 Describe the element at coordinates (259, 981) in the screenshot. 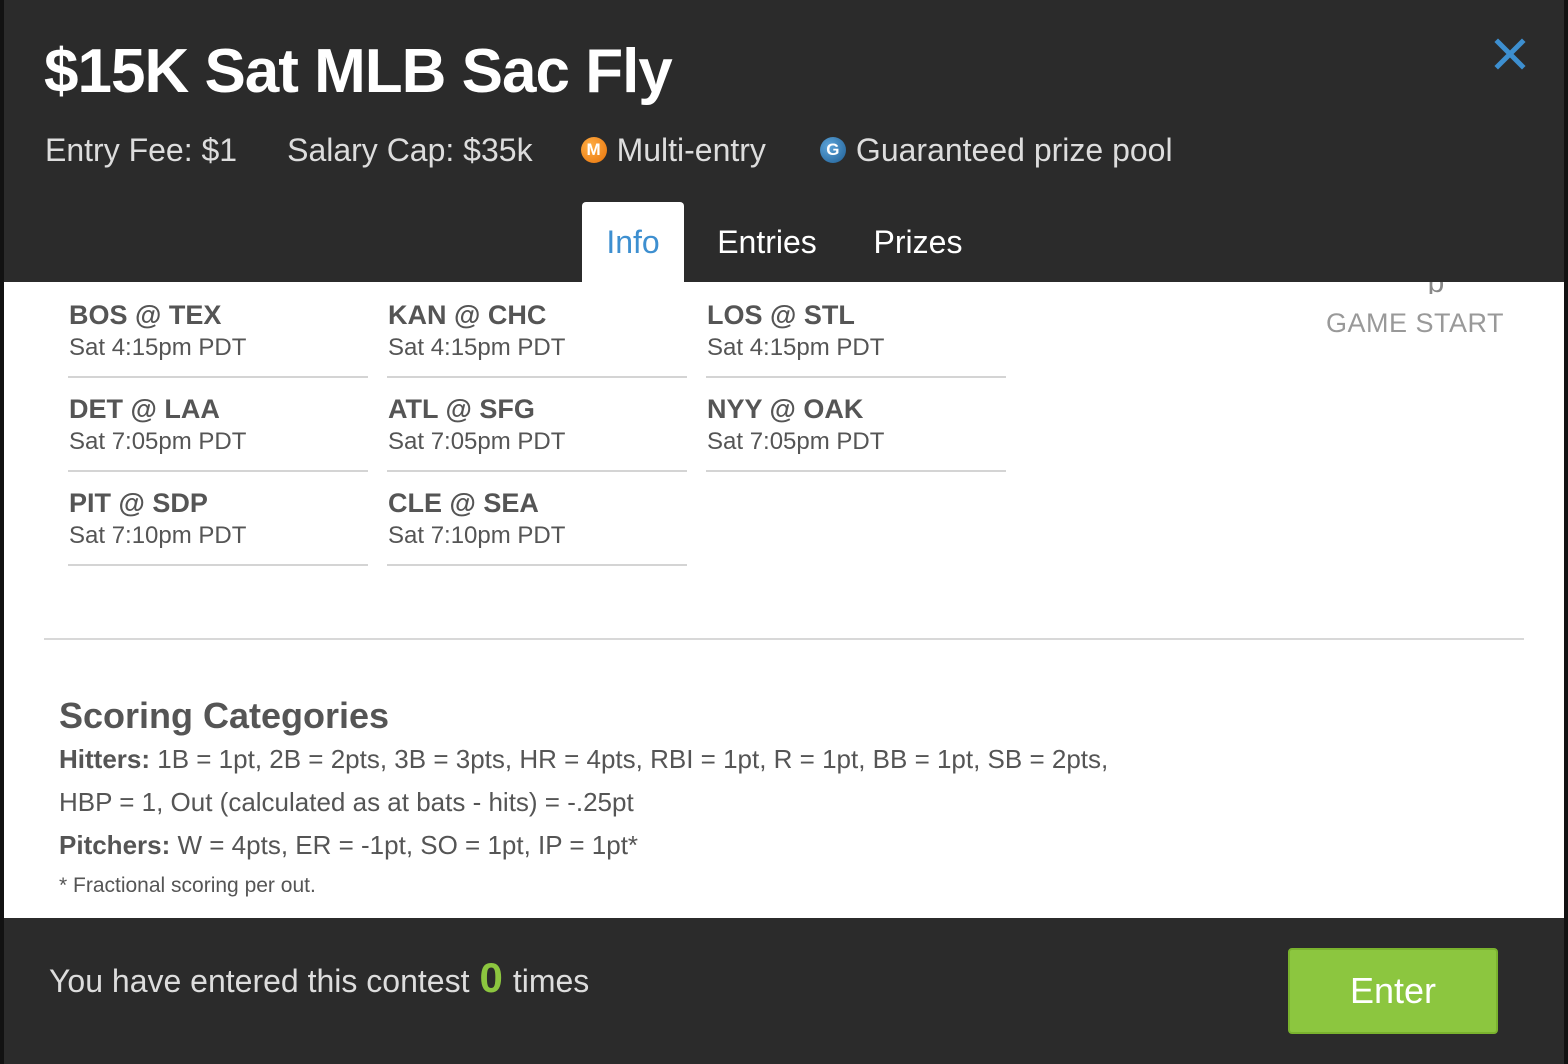

I see `entered-prefix: You have entered this contest` at that location.